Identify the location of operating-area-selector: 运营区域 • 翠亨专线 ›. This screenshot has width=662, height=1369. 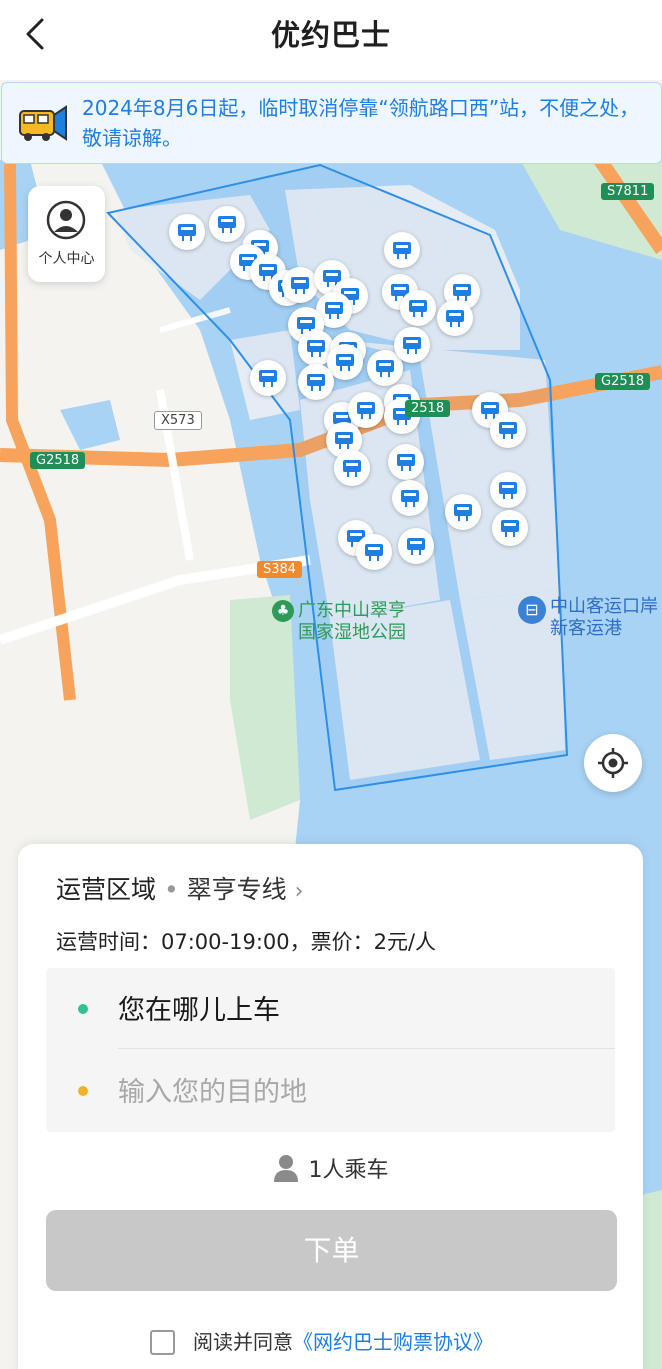
(179, 888).